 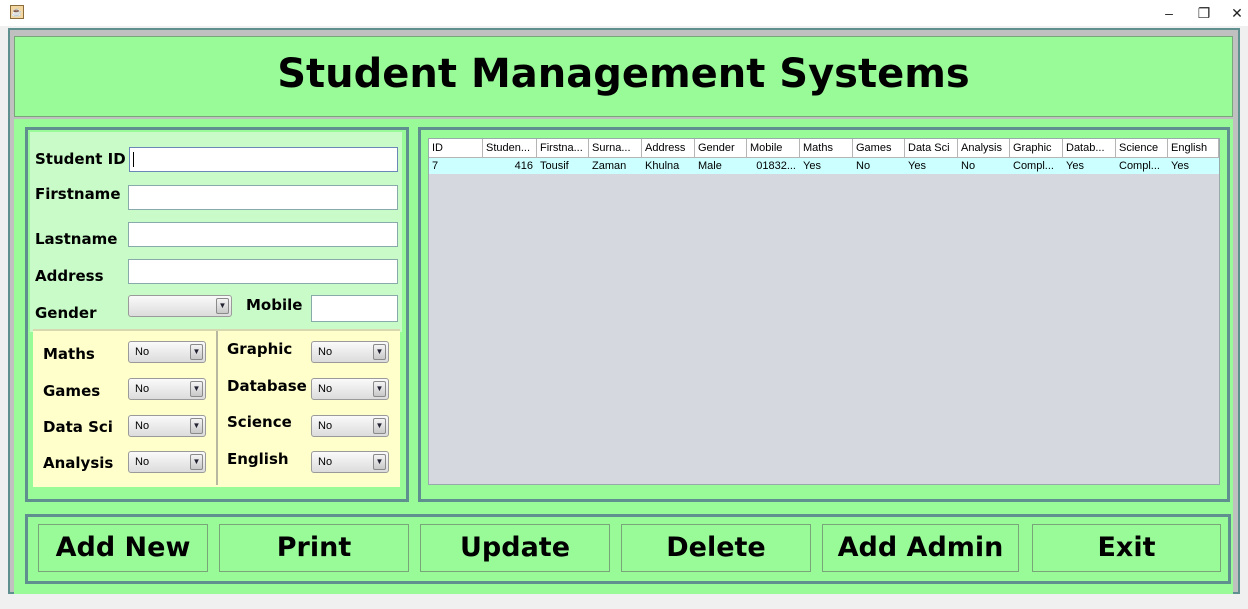 I want to click on database-label: Database, so click(x=267, y=386).